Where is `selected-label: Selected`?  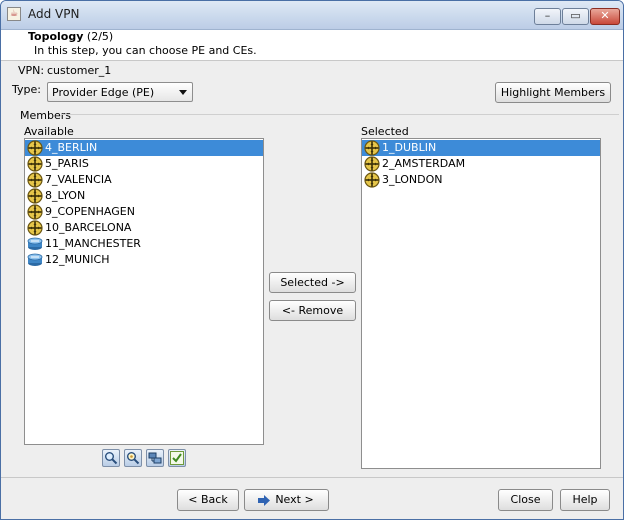 selected-label: Selected is located at coordinates (385, 131).